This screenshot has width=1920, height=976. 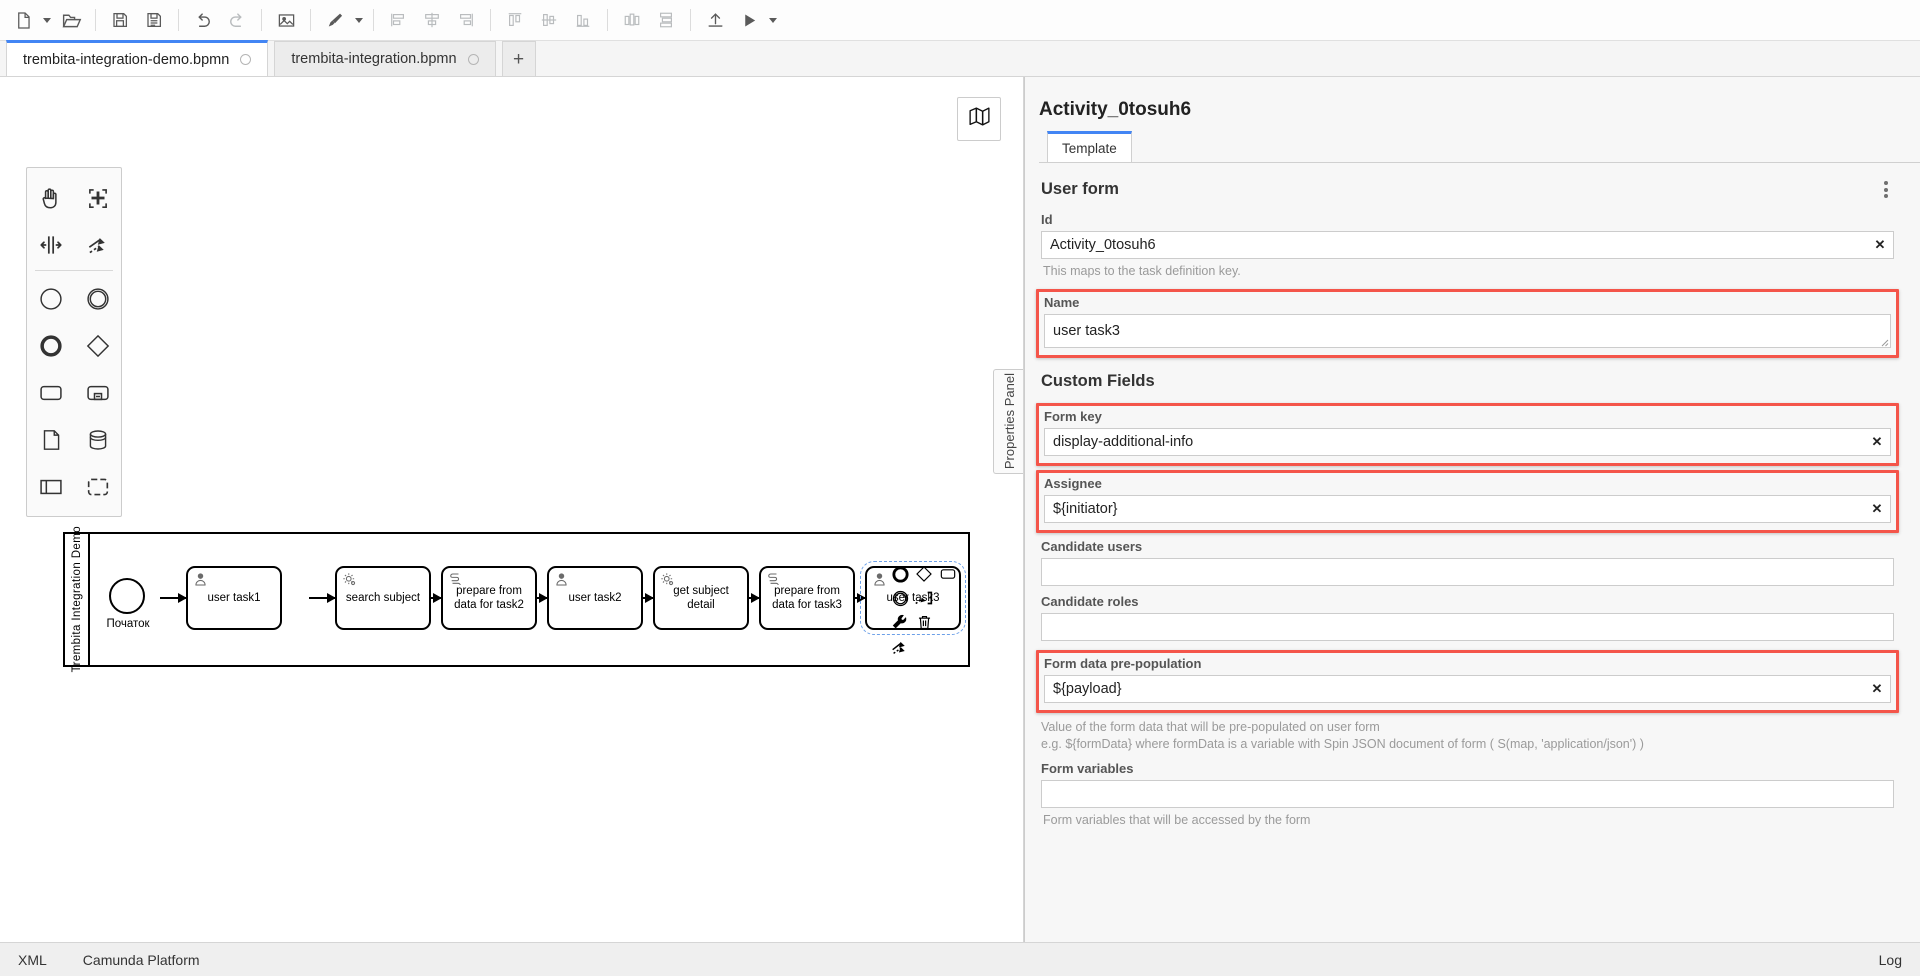 I want to click on properties-panel-toggle: Properties Panel, so click(x=1008, y=421).